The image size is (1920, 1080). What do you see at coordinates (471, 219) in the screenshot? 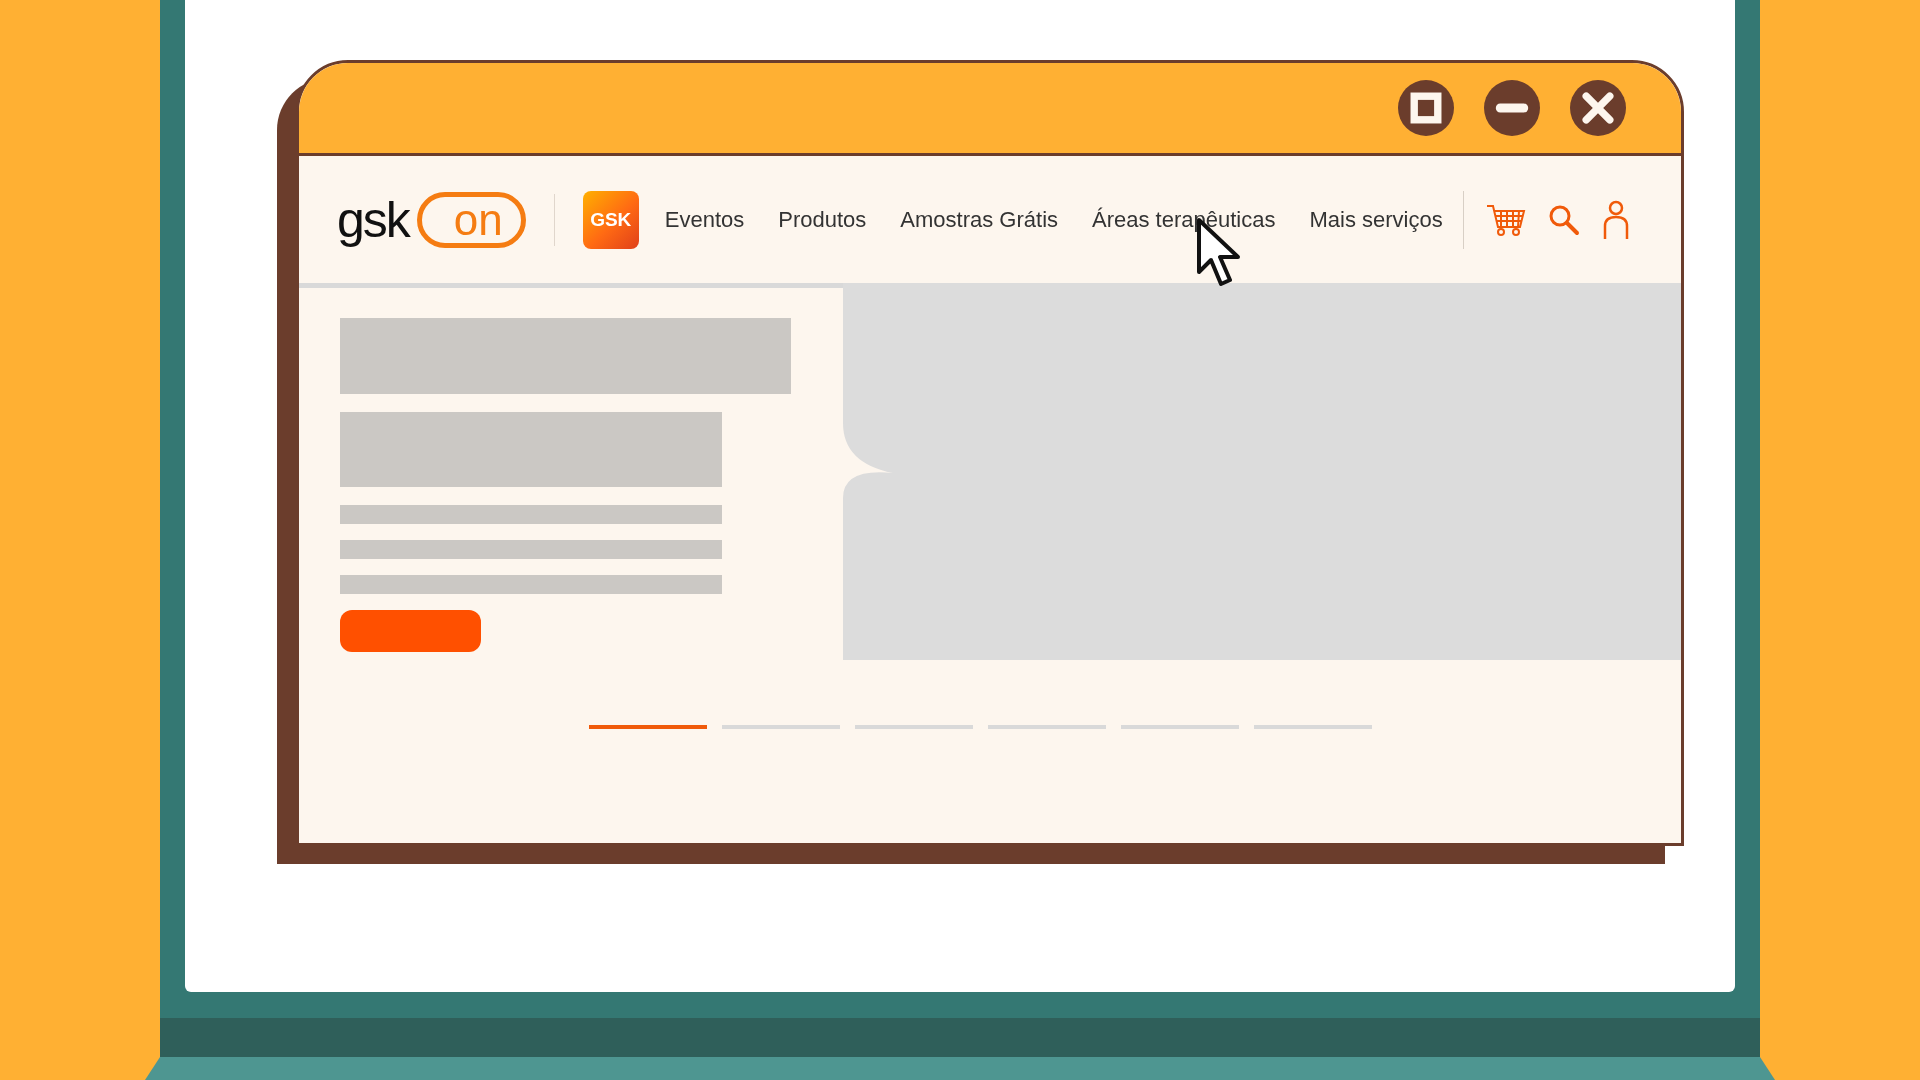
I see `logo-pill: on` at bounding box center [471, 219].